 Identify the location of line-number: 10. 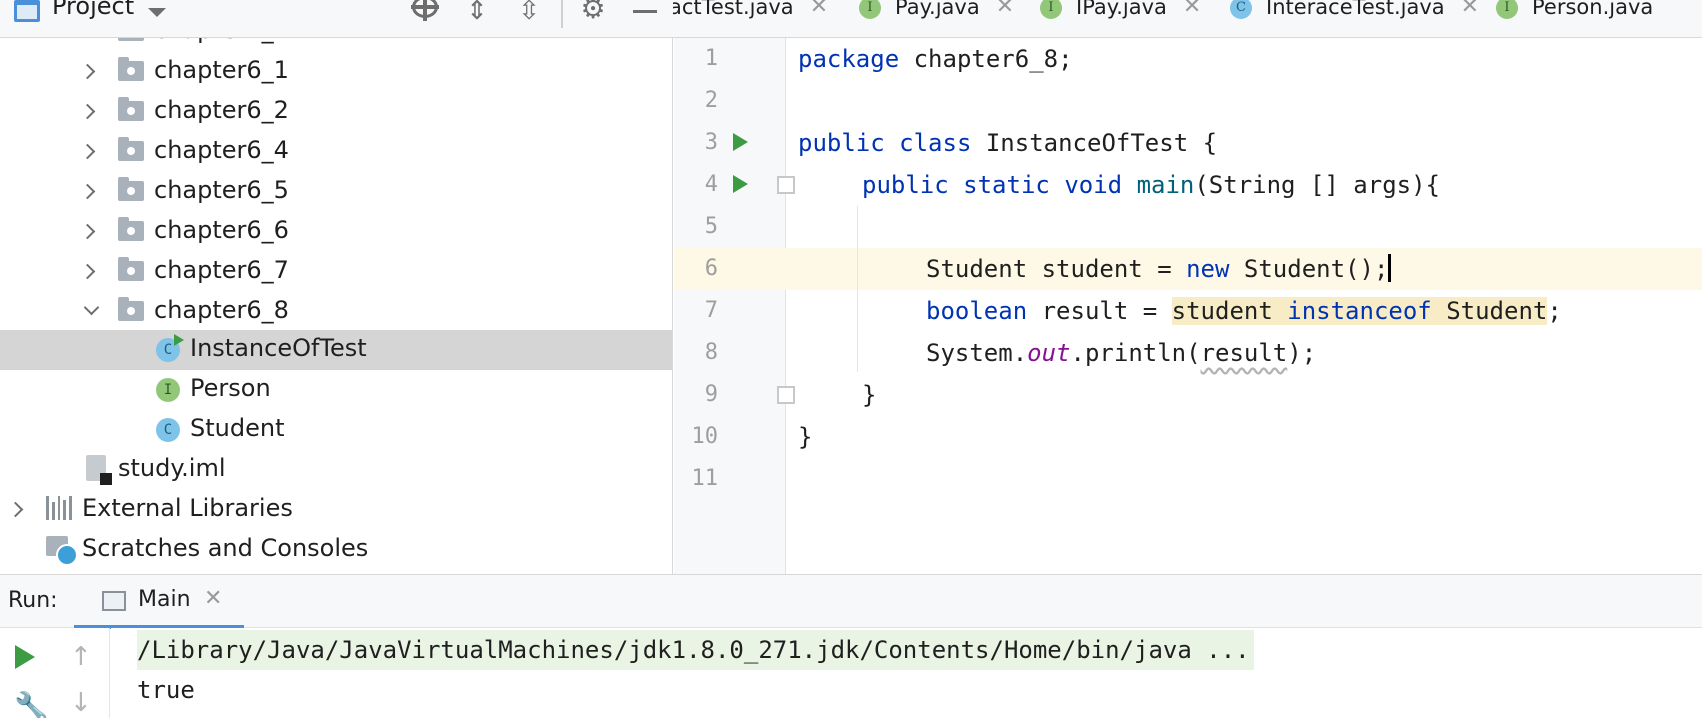
(705, 436).